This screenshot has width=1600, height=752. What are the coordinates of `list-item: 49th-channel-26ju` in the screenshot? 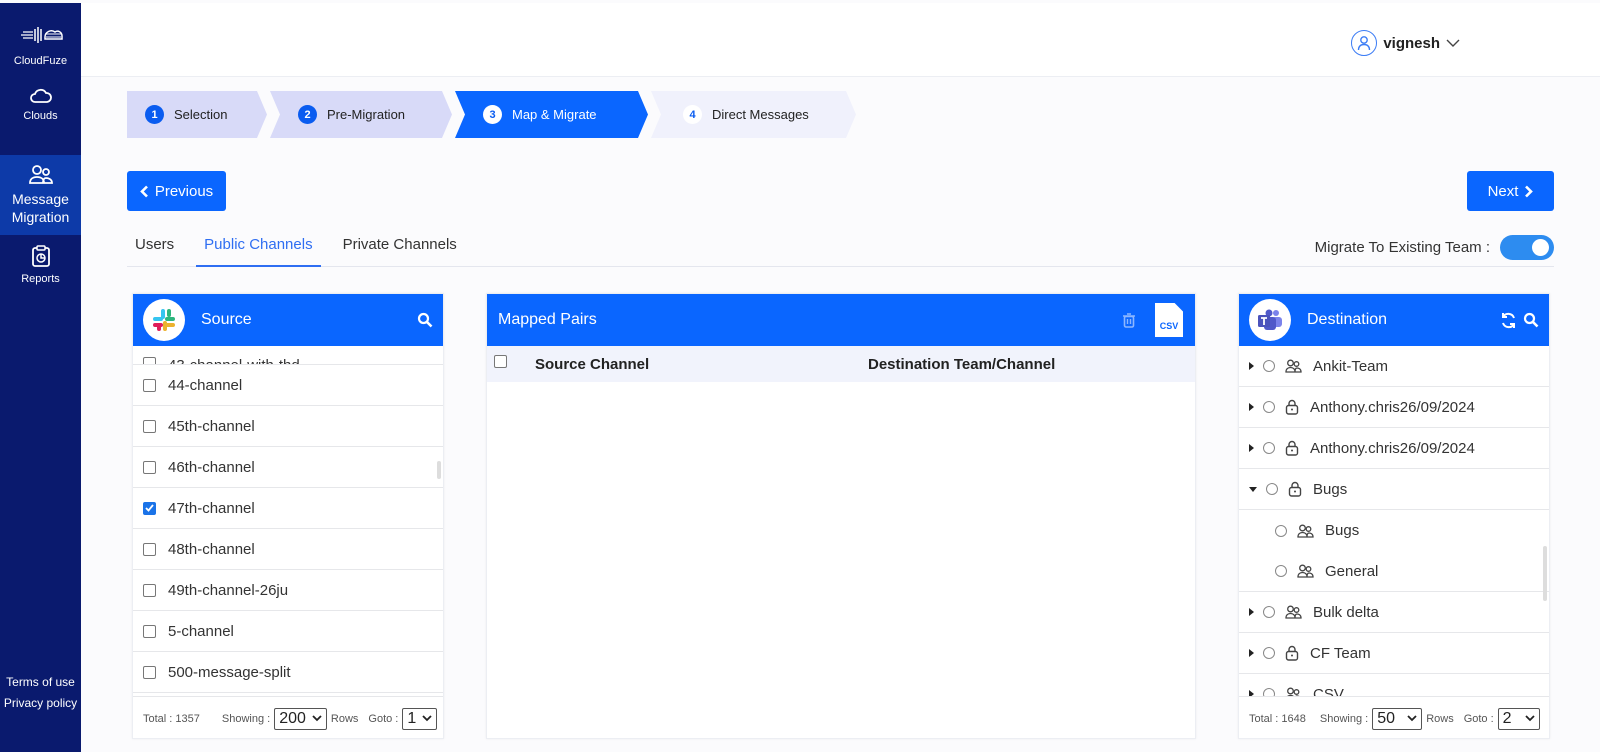 It's located at (288, 590).